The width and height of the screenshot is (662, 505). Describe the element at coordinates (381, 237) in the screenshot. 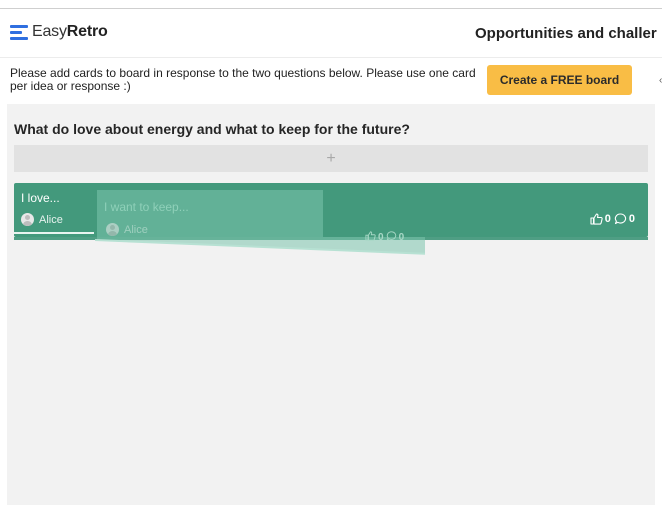

I see `dragging-like-count: 0` at that location.